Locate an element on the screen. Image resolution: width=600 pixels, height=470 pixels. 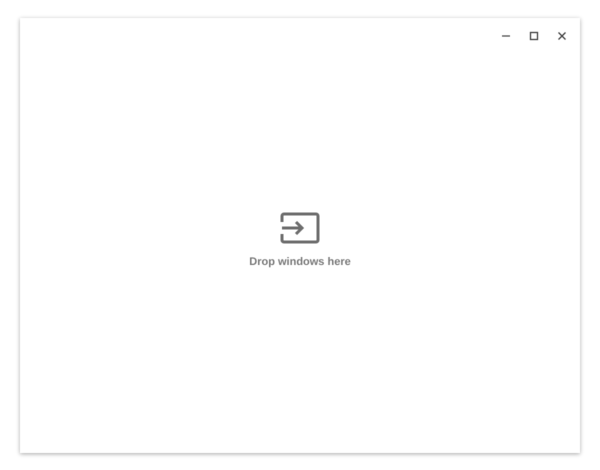
maximize-icon is located at coordinates (534, 36).